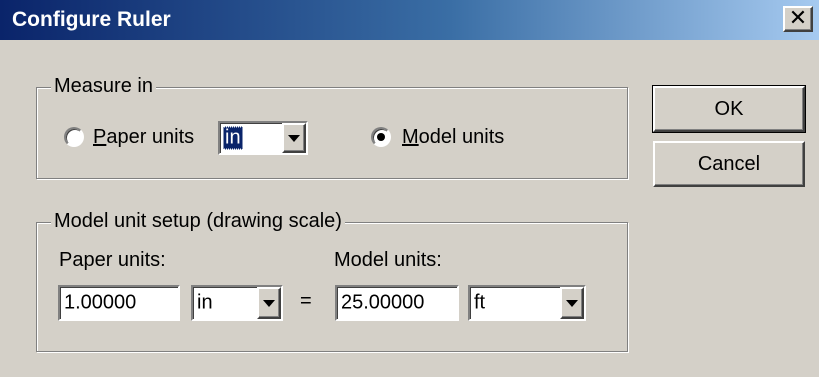  What do you see at coordinates (91, 19) in the screenshot?
I see `window-title: Configure Ruler` at bounding box center [91, 19].